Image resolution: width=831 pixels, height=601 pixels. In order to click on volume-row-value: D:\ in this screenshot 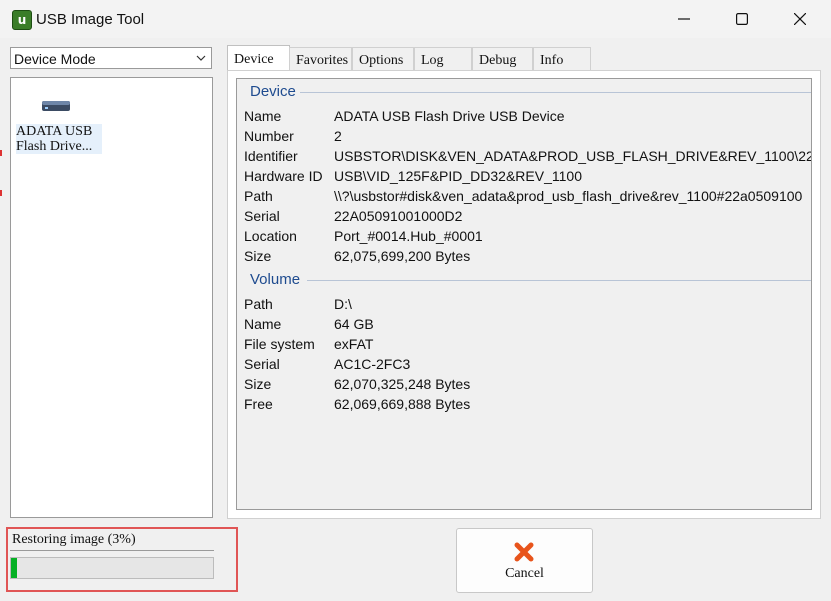, I will do `click(343, 304)`.